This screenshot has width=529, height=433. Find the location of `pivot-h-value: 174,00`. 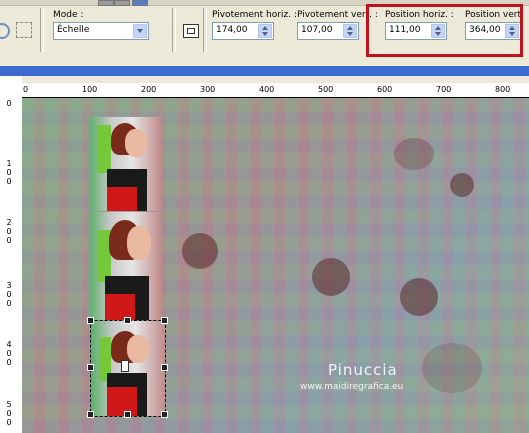

pivot-h-value: 174,00 is located at coordinates (232, 30).